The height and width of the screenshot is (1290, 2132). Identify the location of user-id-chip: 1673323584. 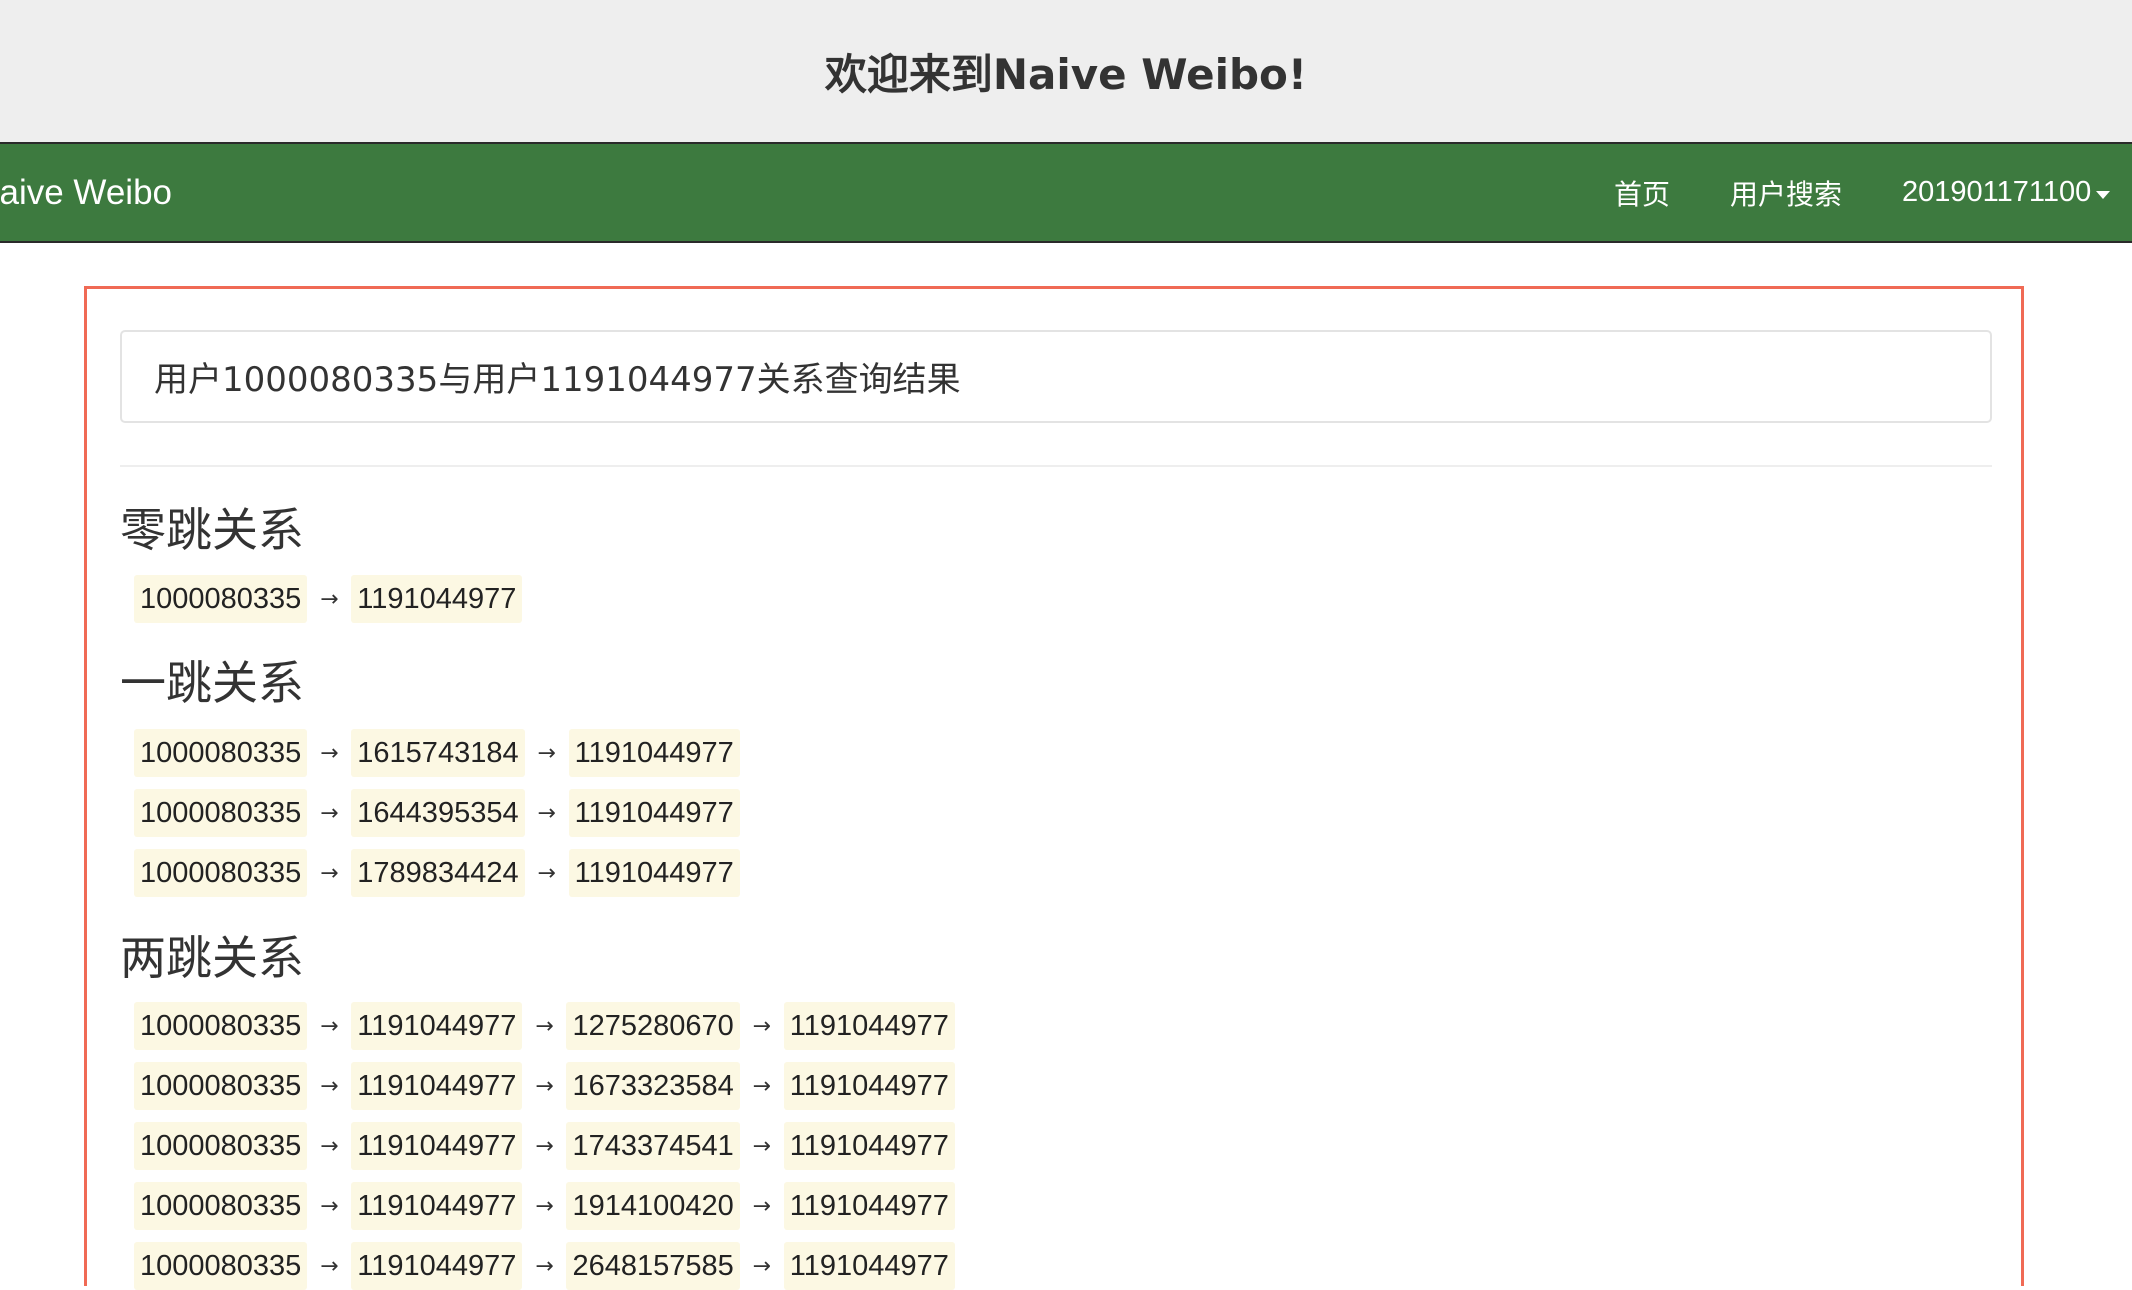
(653, 1086).